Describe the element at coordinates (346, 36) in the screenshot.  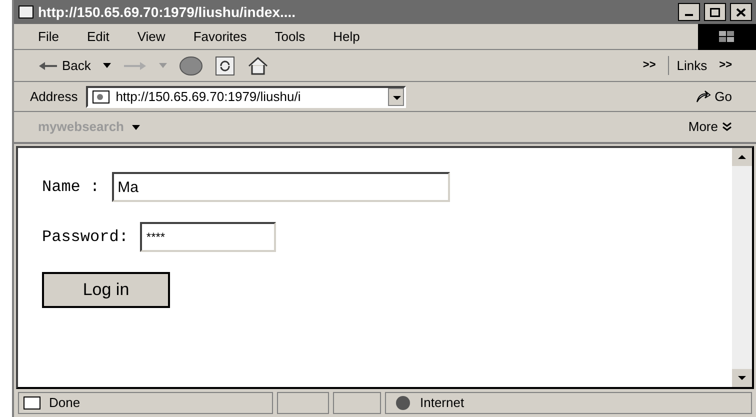
I see `menu-item: Help` at that location.